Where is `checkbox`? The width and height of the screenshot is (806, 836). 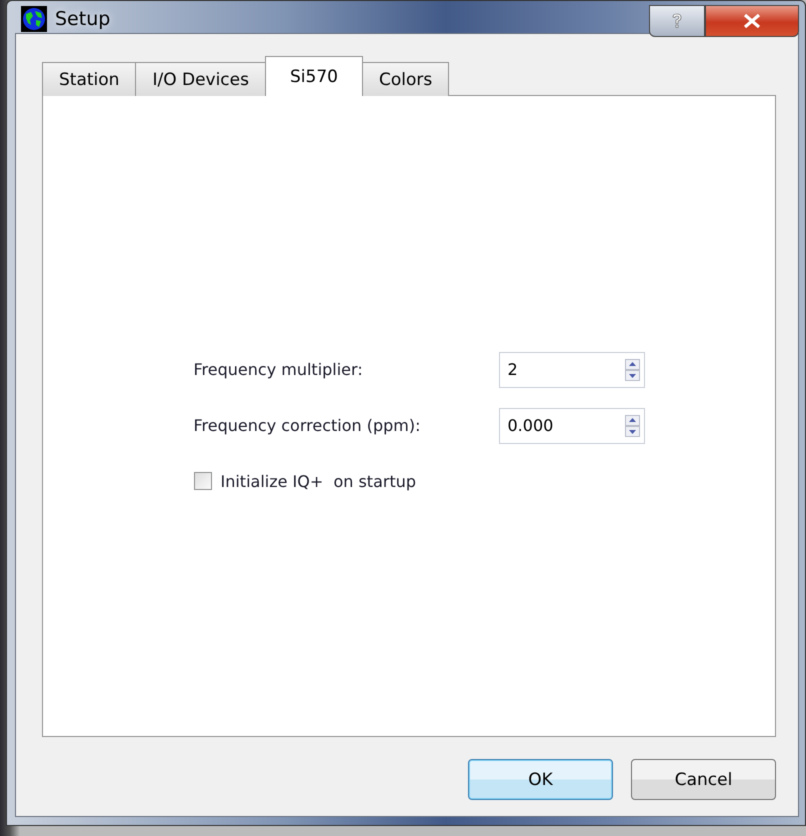
checkbox is located at coordinates (203, 481).